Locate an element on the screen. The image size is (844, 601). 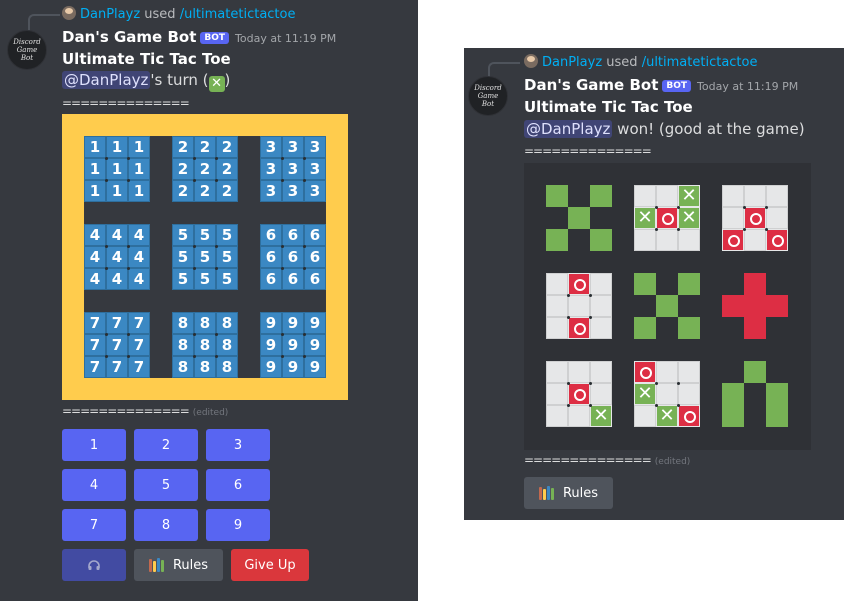
result-subgrid-8: ✕ ✕ is located at coordinates (667, 394).